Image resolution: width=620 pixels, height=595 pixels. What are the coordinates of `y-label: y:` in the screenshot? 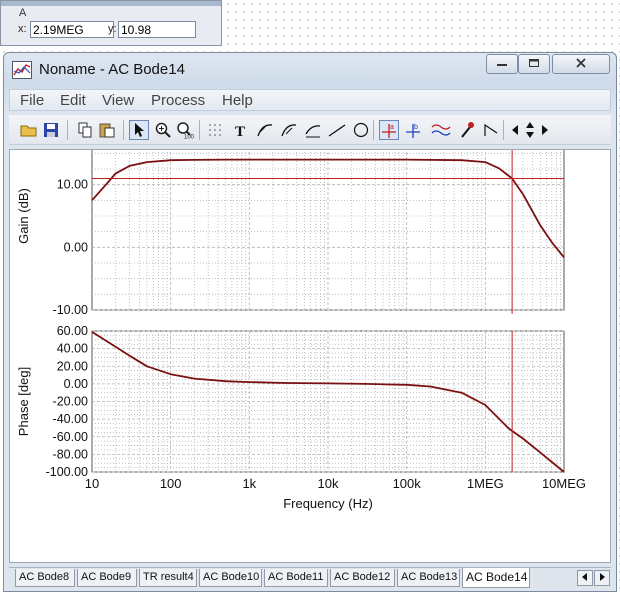 It's located at (112, 29).